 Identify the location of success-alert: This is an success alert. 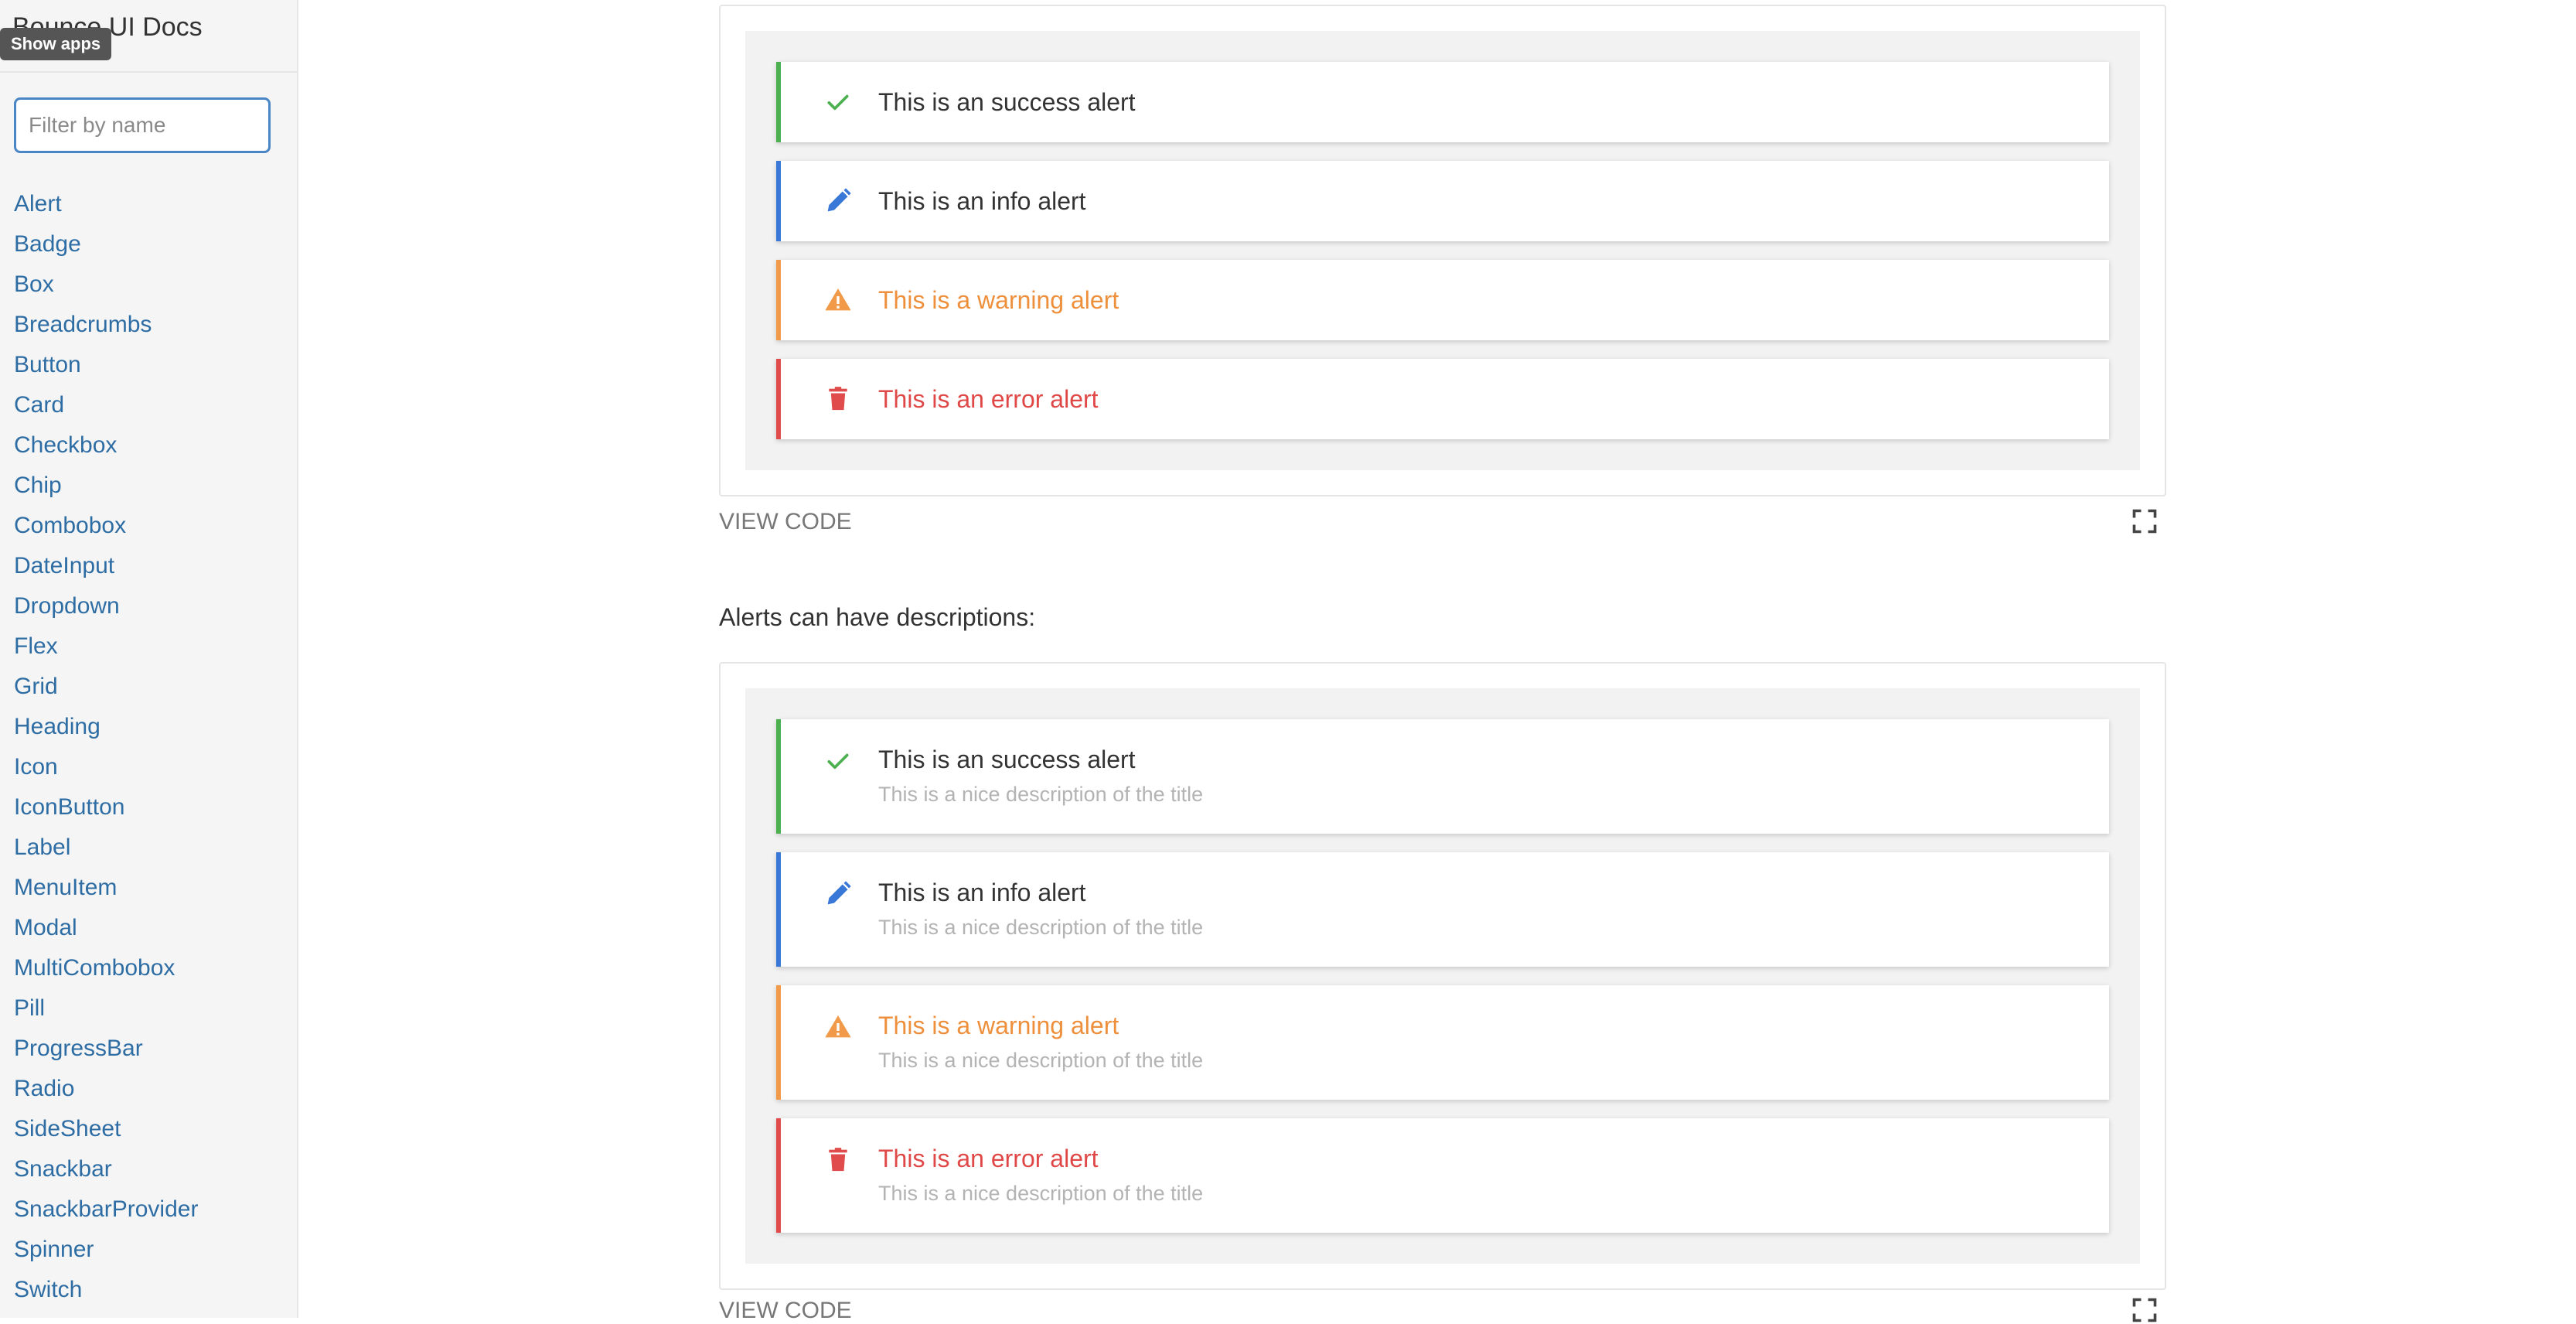
(1442, 102).